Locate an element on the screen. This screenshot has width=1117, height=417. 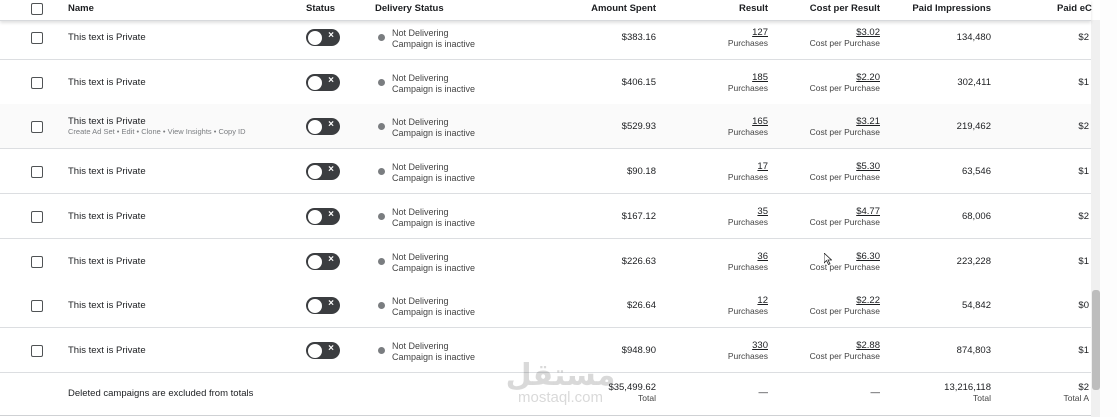
select-all-checkbox is located at coordinates (37, 9).